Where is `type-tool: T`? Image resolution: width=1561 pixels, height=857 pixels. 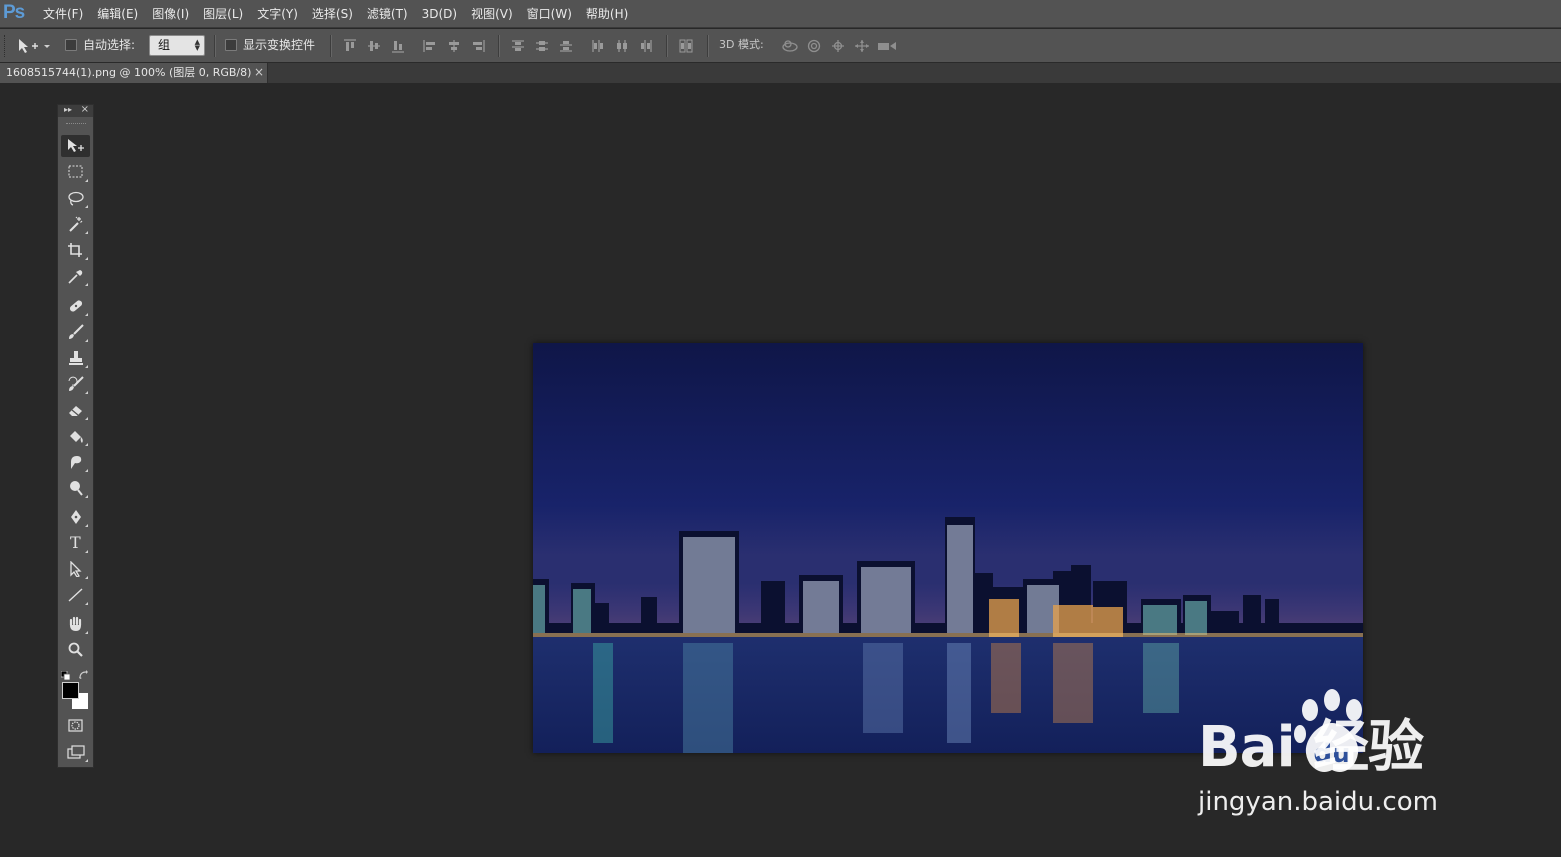
type-tool: T is located at coordinates (75, 543).